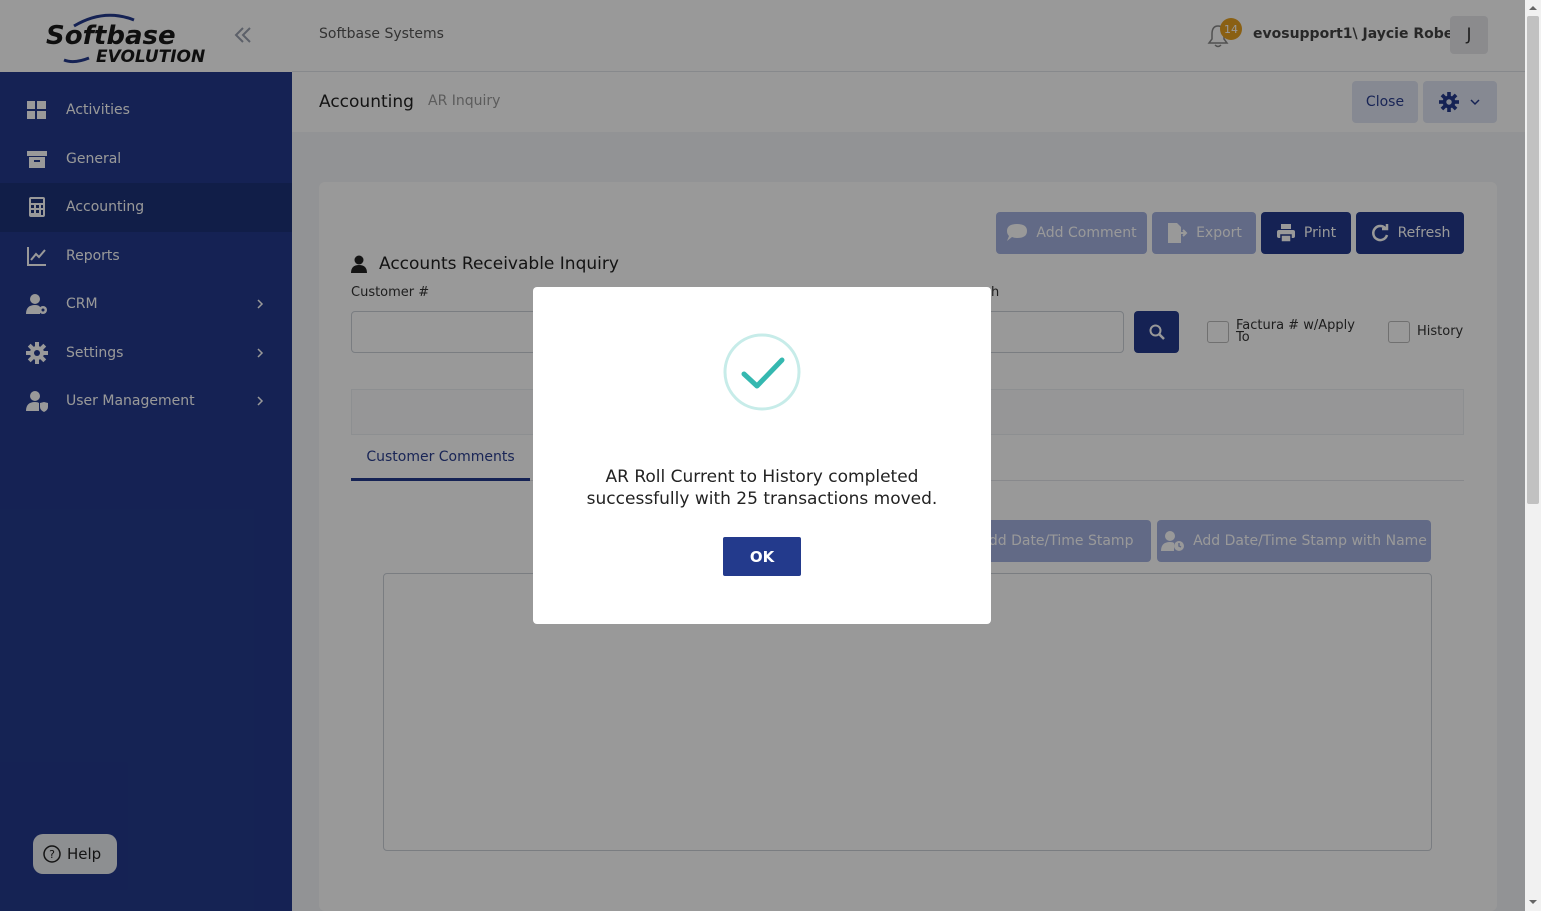  Describe the element at coordinates (1533, 260) in the screenshot. I see `scrollbar-thumb` at that location.